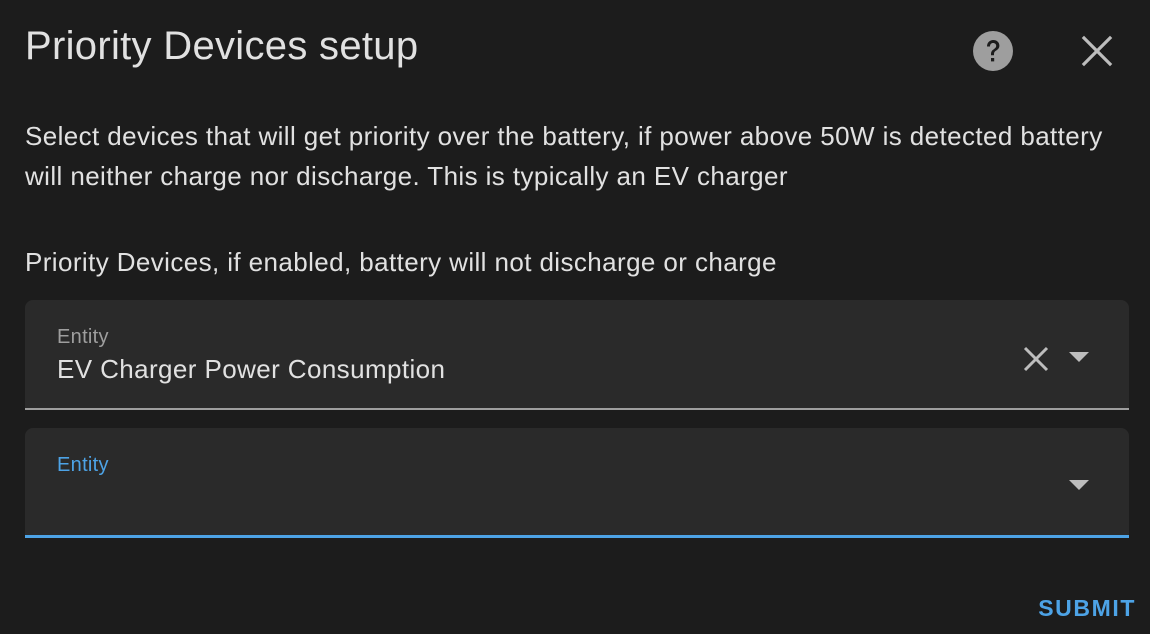  What do you see at coordinates (222, 46) in the screenshot?
I see `dialog-title: Priority Devices setup` at bounding box center [222, 46].